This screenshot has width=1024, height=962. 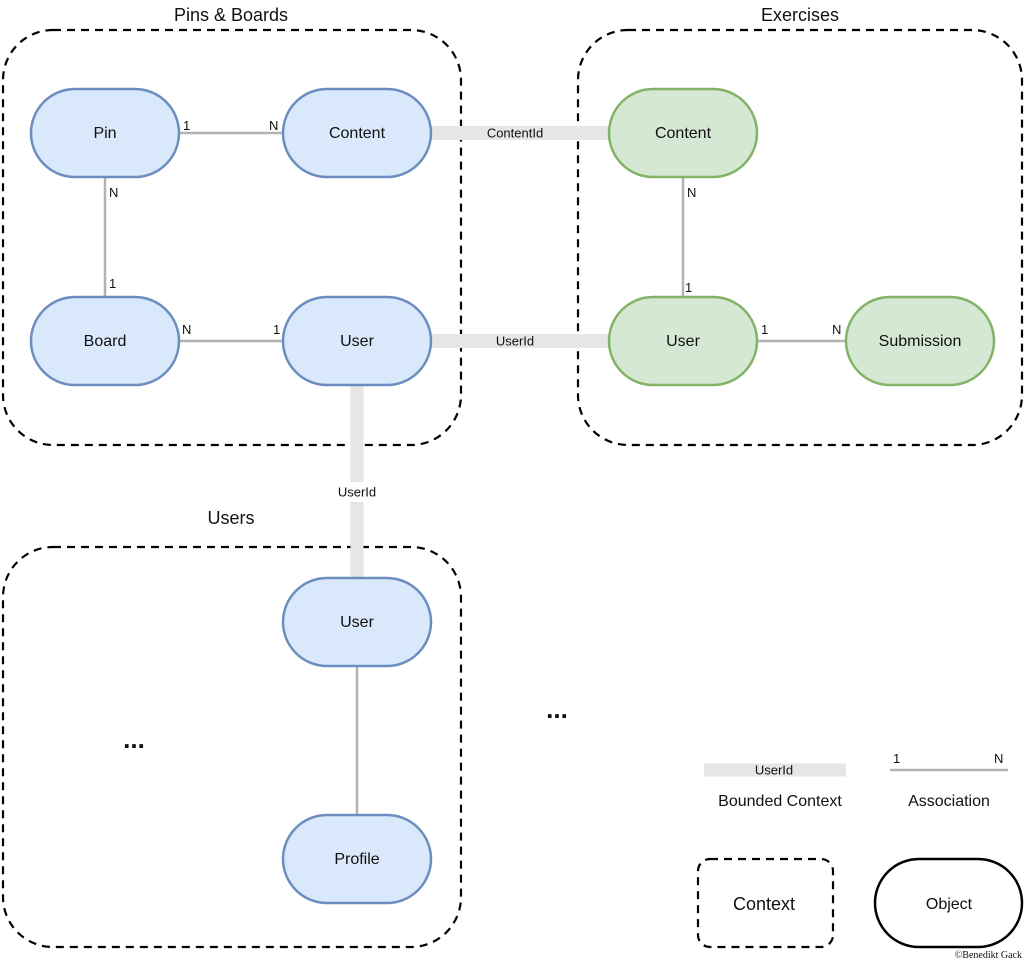 I want to click on legend-object-label: Object, so click(x=949, y=904).